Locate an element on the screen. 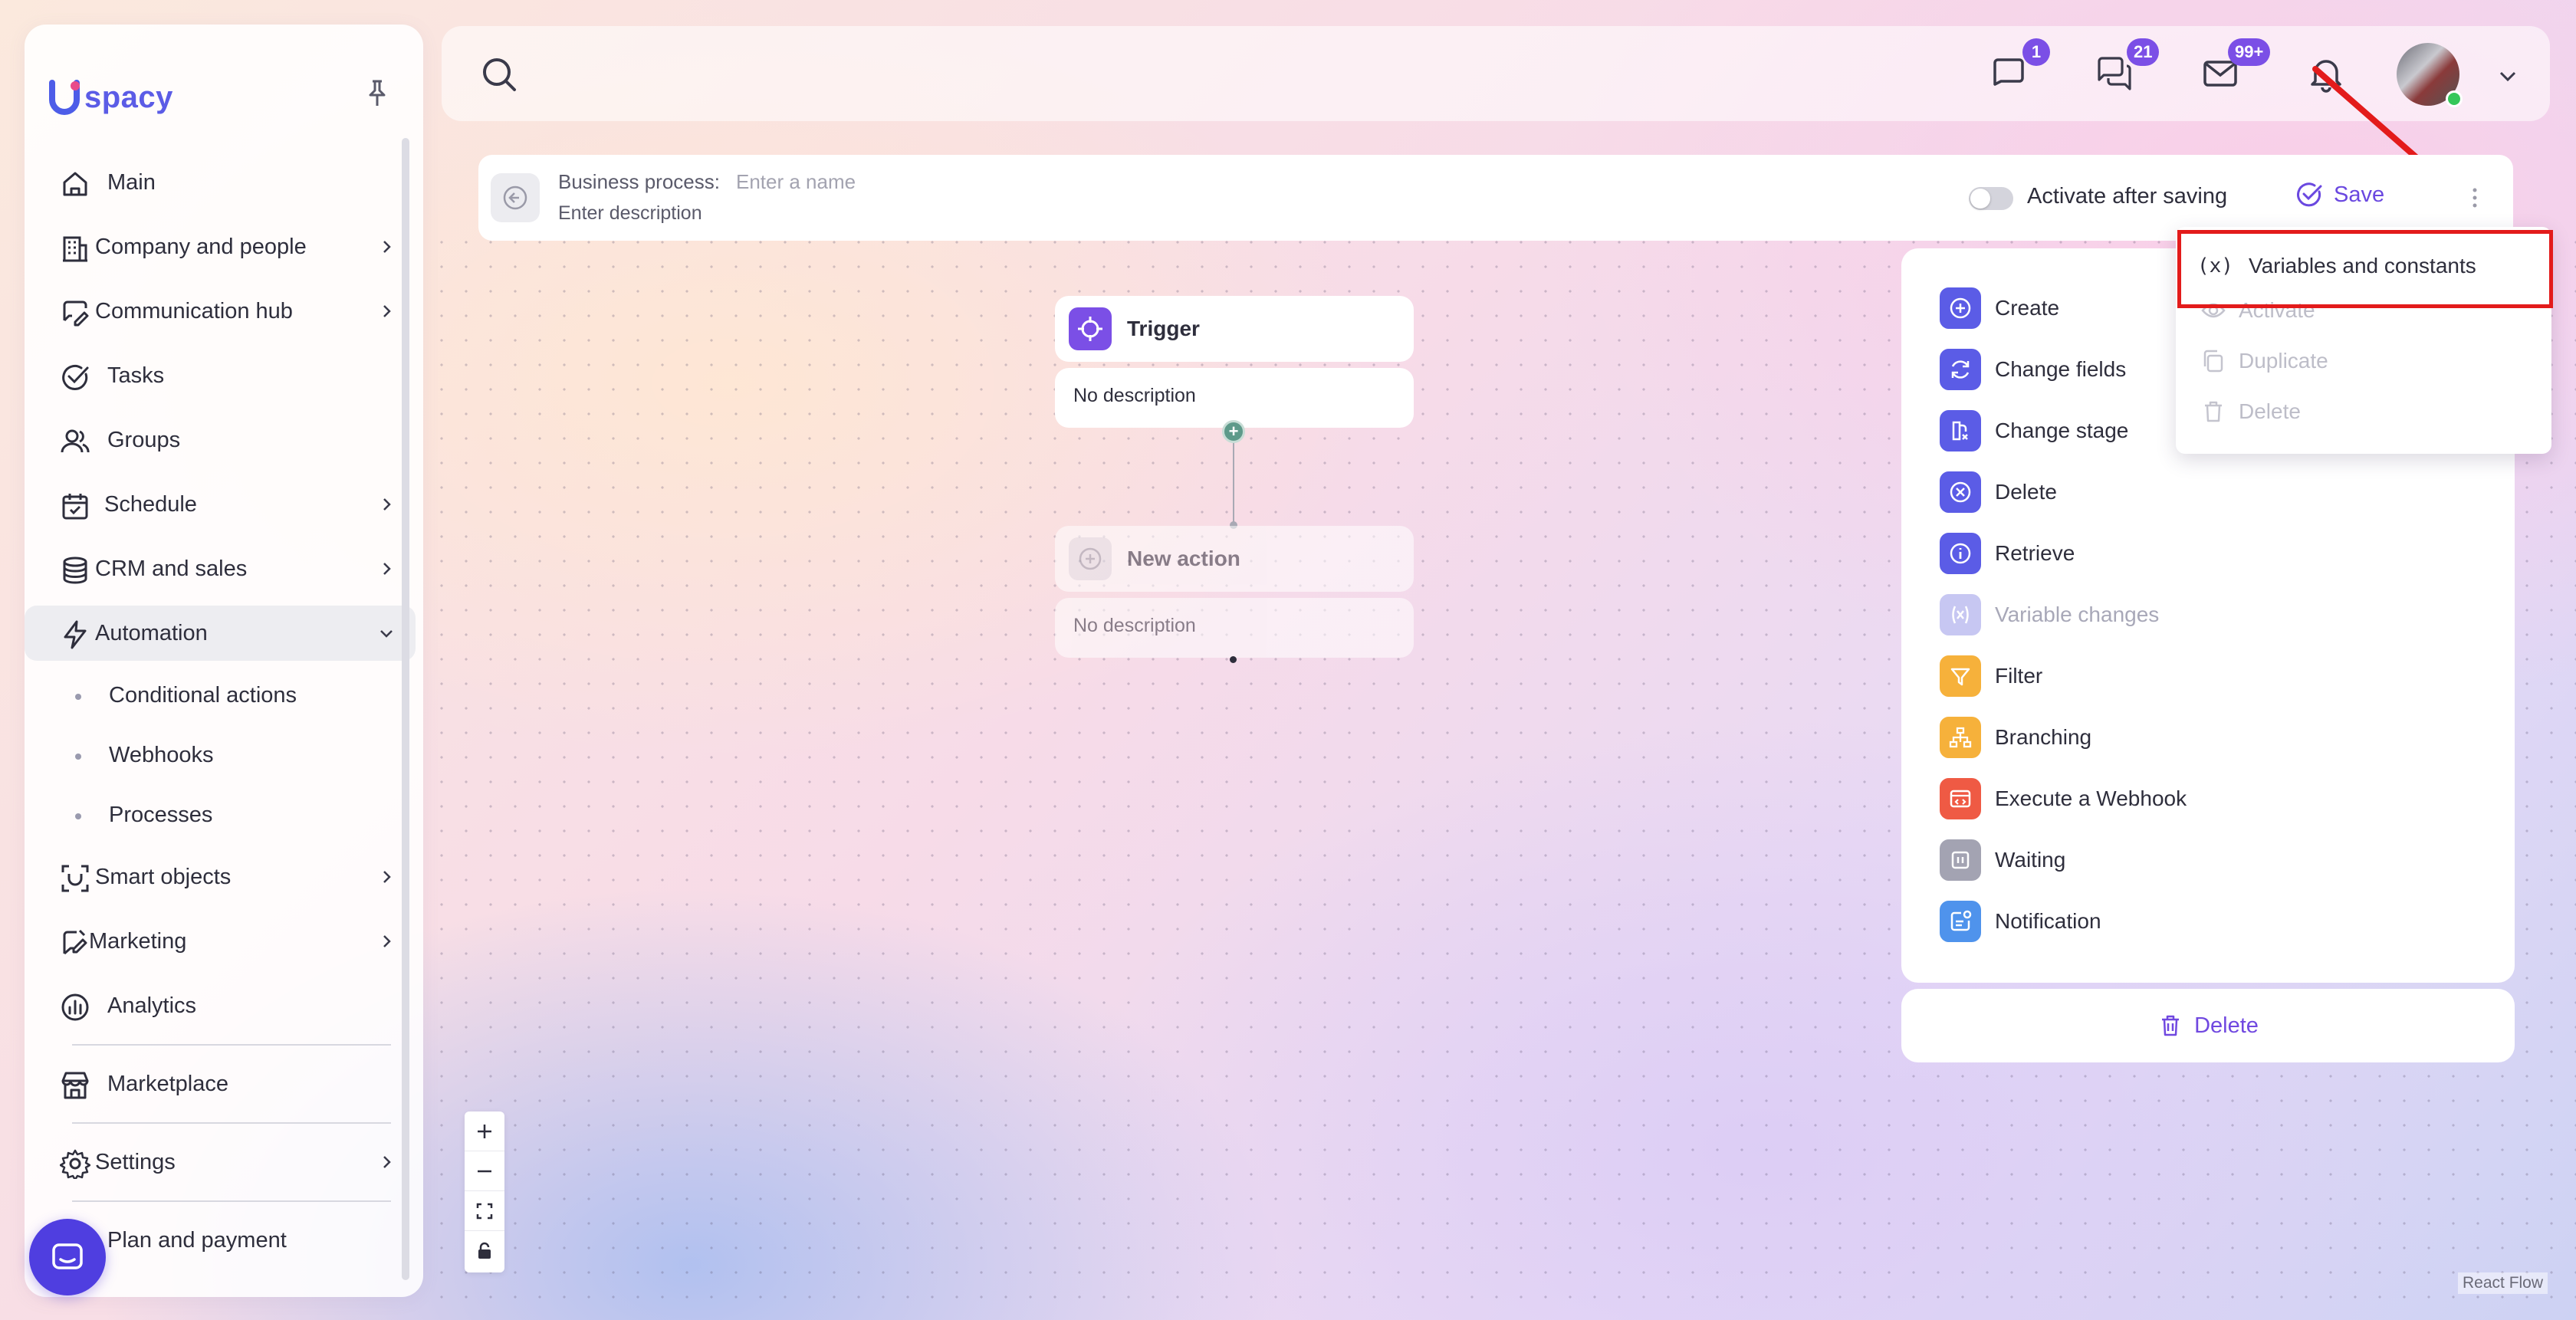 This screenshot has height=1320, width=2576. sidebar-item-company: Company and people is located at coordinates (221, 246).